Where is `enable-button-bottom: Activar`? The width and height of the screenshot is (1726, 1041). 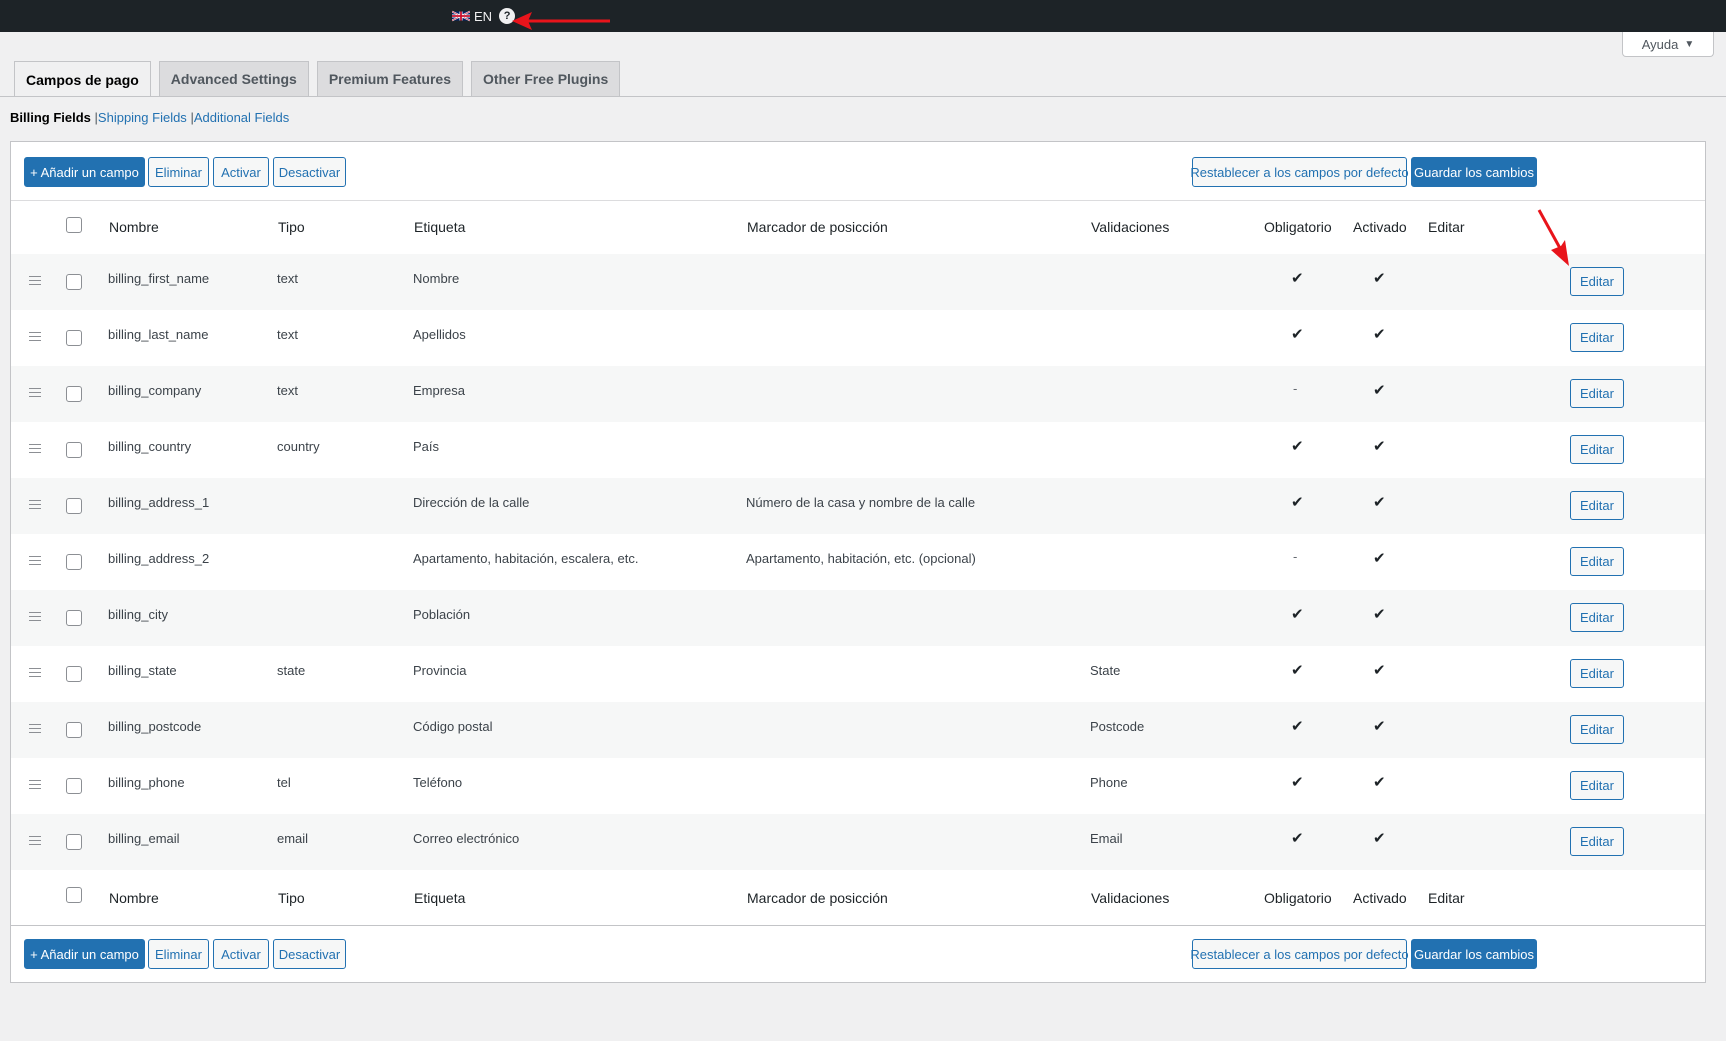
enable-button-bottom: Activar is located at coordinates (241, 954).